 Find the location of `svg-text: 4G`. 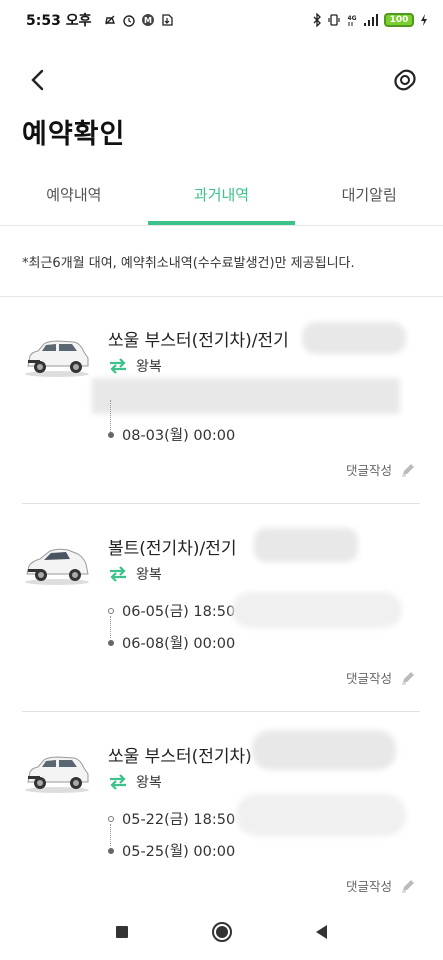

svg-text: 4G is located at coordinates (351, 18).